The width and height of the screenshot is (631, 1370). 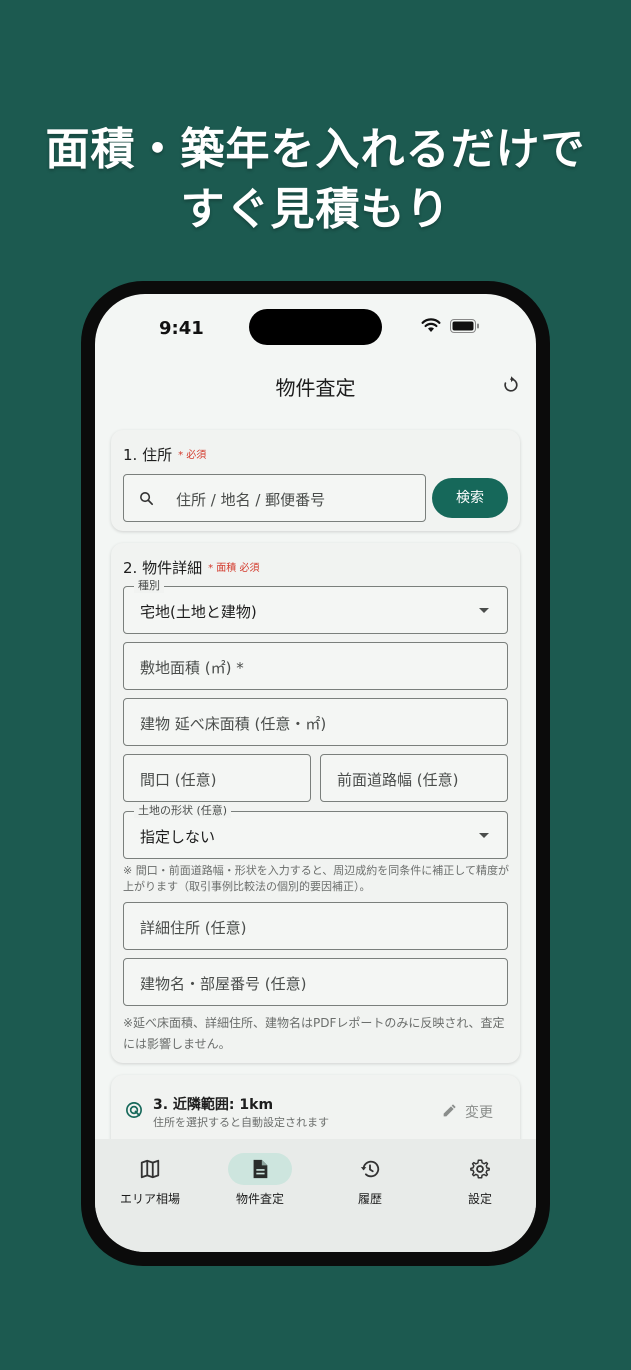 I want to click on wifi-icon, so click(x=431, y=325).